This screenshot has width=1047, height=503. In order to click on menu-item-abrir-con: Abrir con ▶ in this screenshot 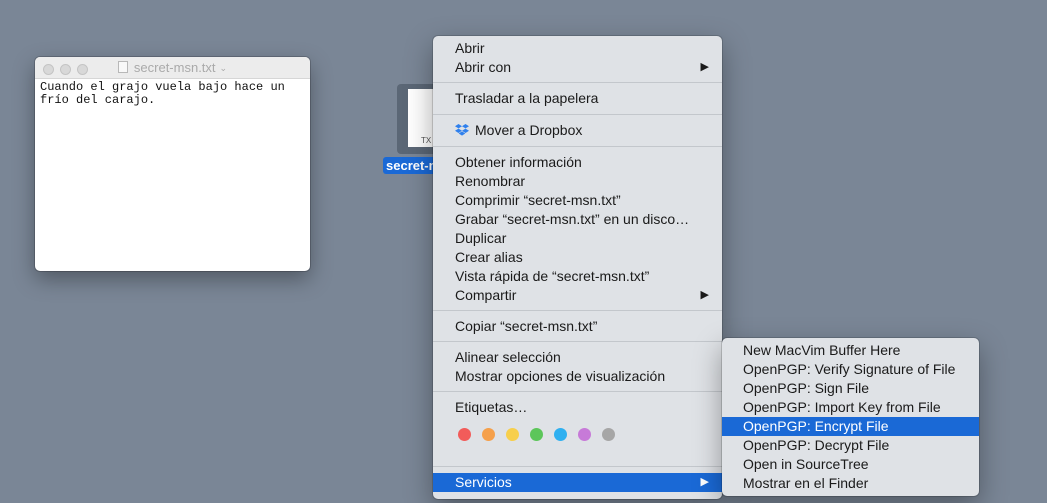, I will do `click(577, 67)`.